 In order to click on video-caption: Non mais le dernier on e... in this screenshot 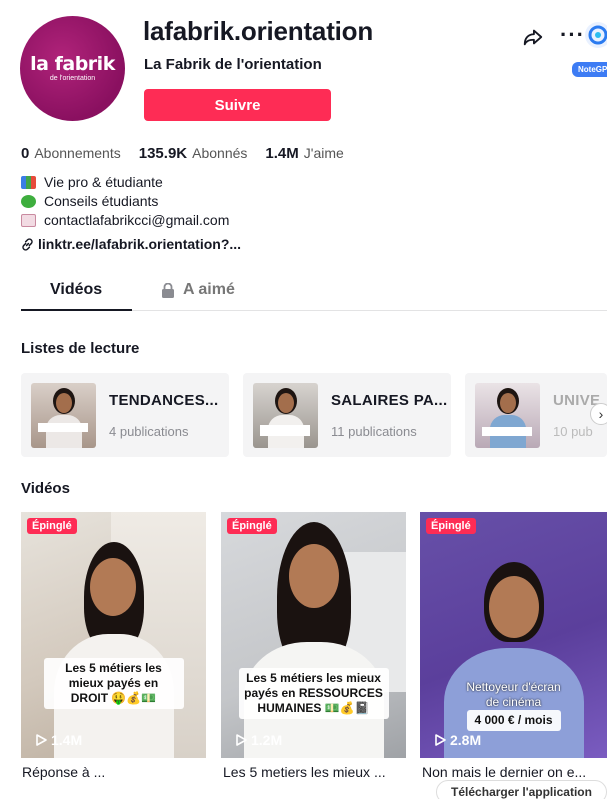, I will do `click(504, 772)`.